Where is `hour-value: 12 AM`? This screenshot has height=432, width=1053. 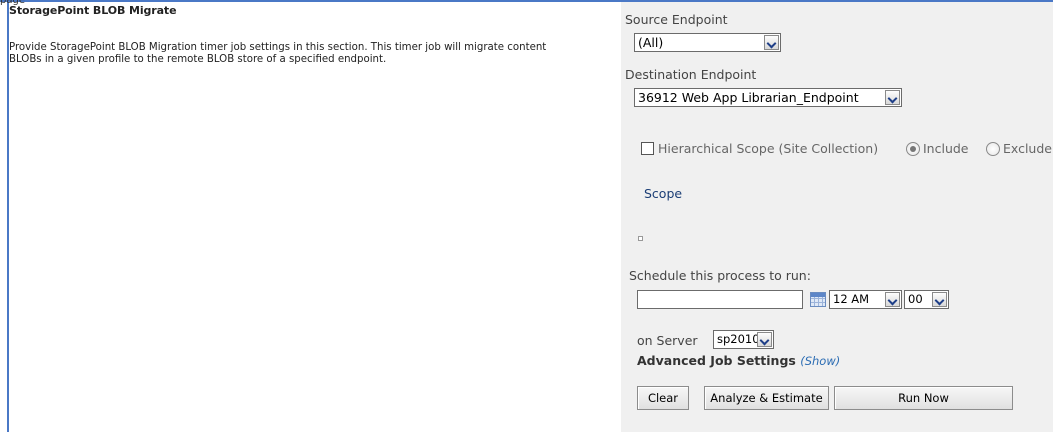 hour-value: 12 AM is located at coordinates (851, 299).